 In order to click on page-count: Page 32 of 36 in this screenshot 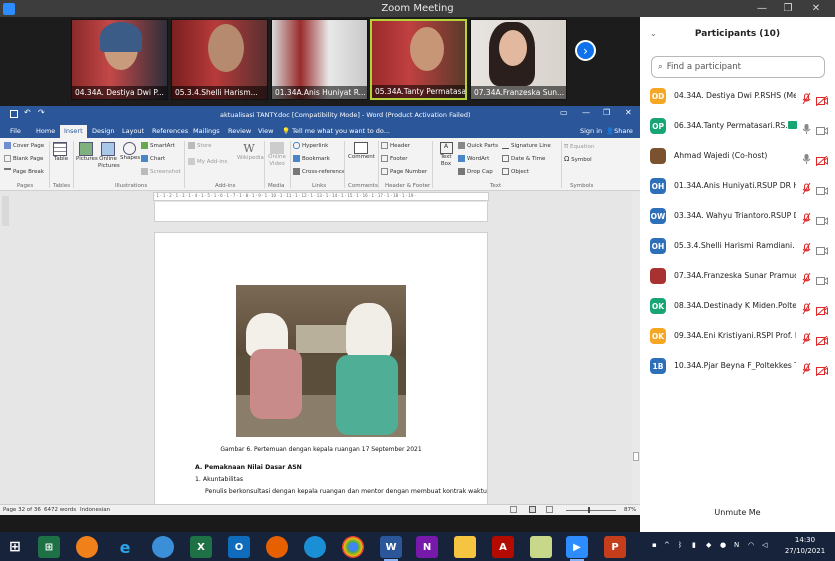, I will do `click(22, 510)`.